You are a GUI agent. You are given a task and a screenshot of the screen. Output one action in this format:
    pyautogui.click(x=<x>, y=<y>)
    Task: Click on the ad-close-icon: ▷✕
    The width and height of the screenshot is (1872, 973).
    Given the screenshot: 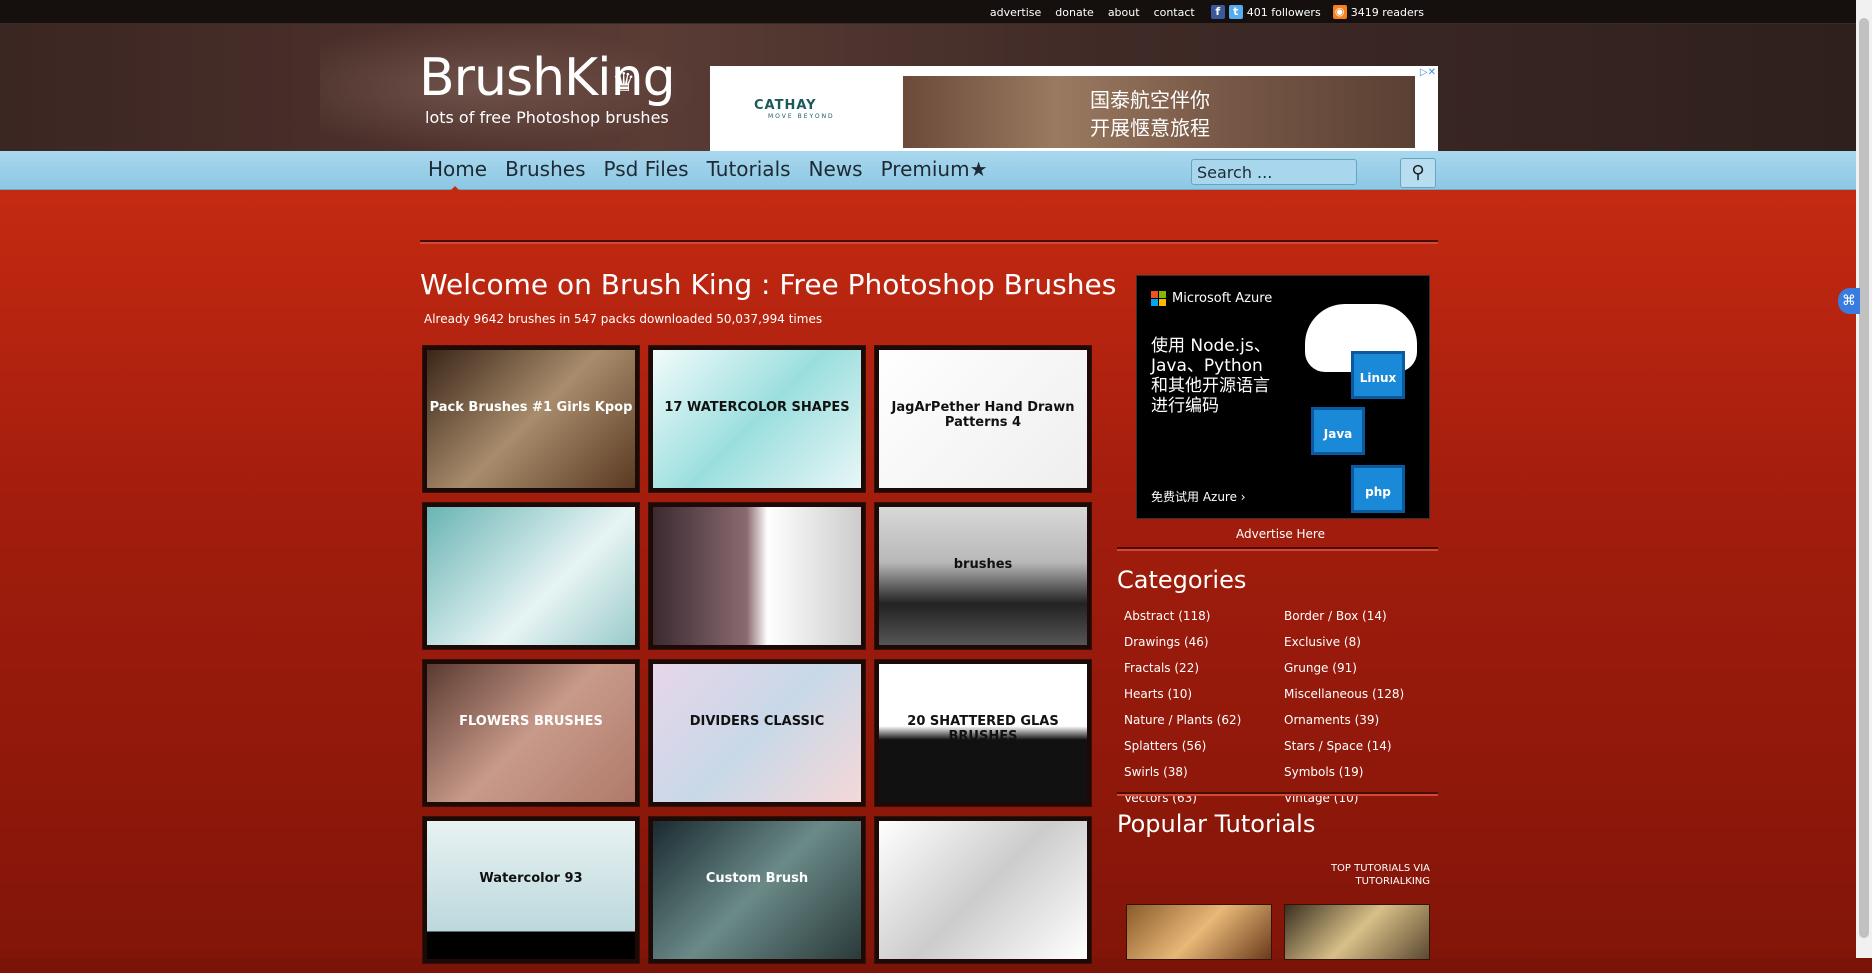 What is the action you would take?
    pyautogui.click(x=1428, y=72)
    